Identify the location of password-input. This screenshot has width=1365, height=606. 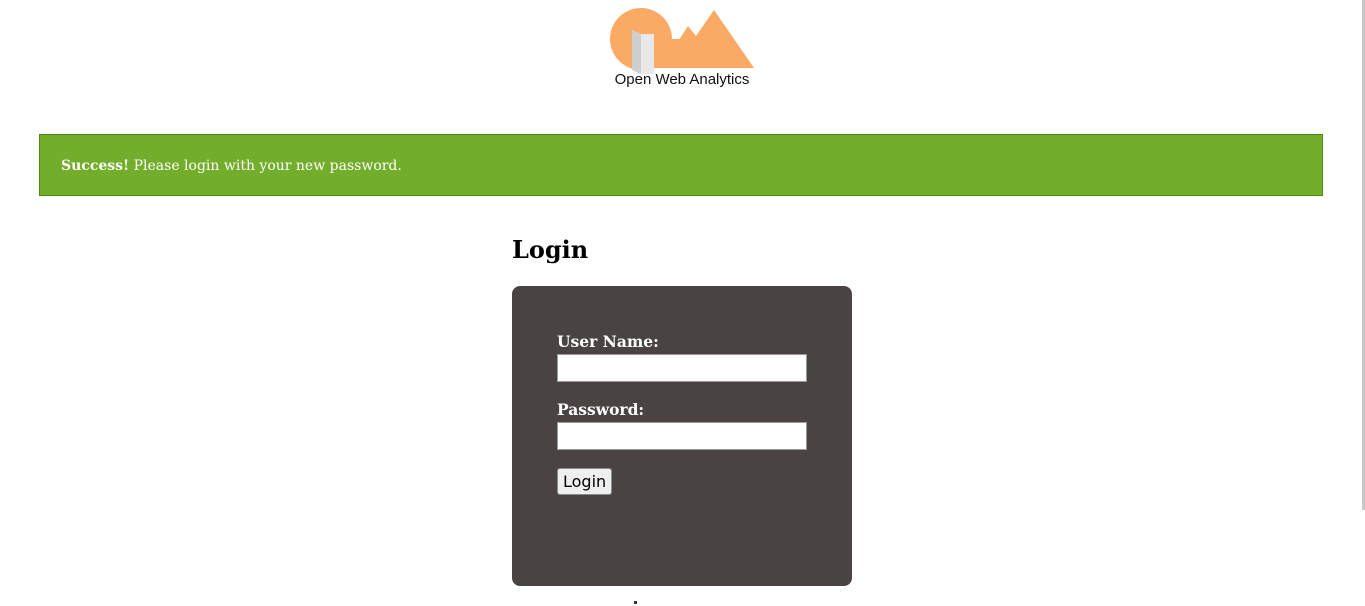
(682, 436).